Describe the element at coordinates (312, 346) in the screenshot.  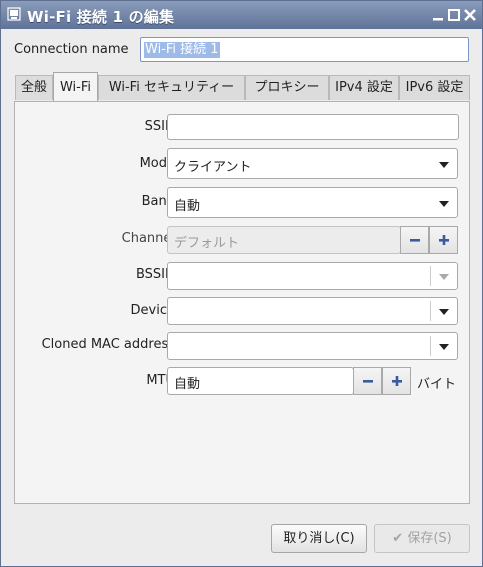
I see `cloned-mac-combobox` at that location.